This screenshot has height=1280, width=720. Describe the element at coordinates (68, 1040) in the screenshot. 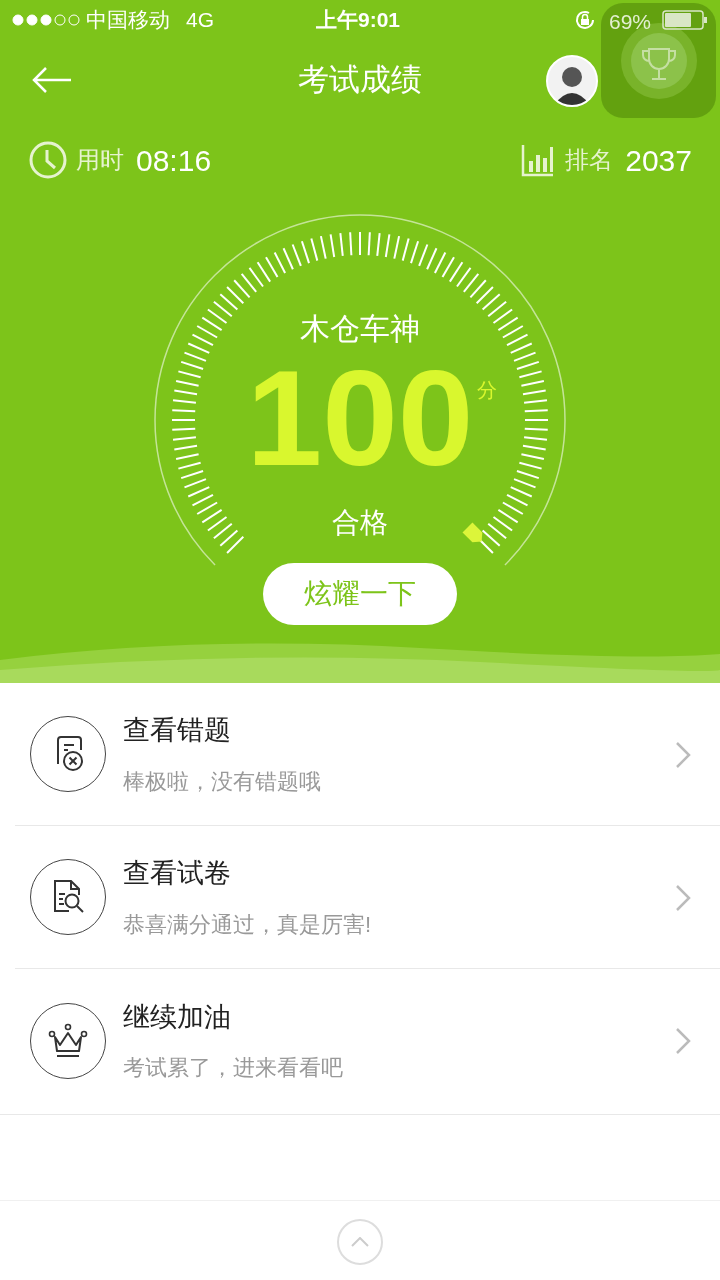

I see `crown-icon` at that location.